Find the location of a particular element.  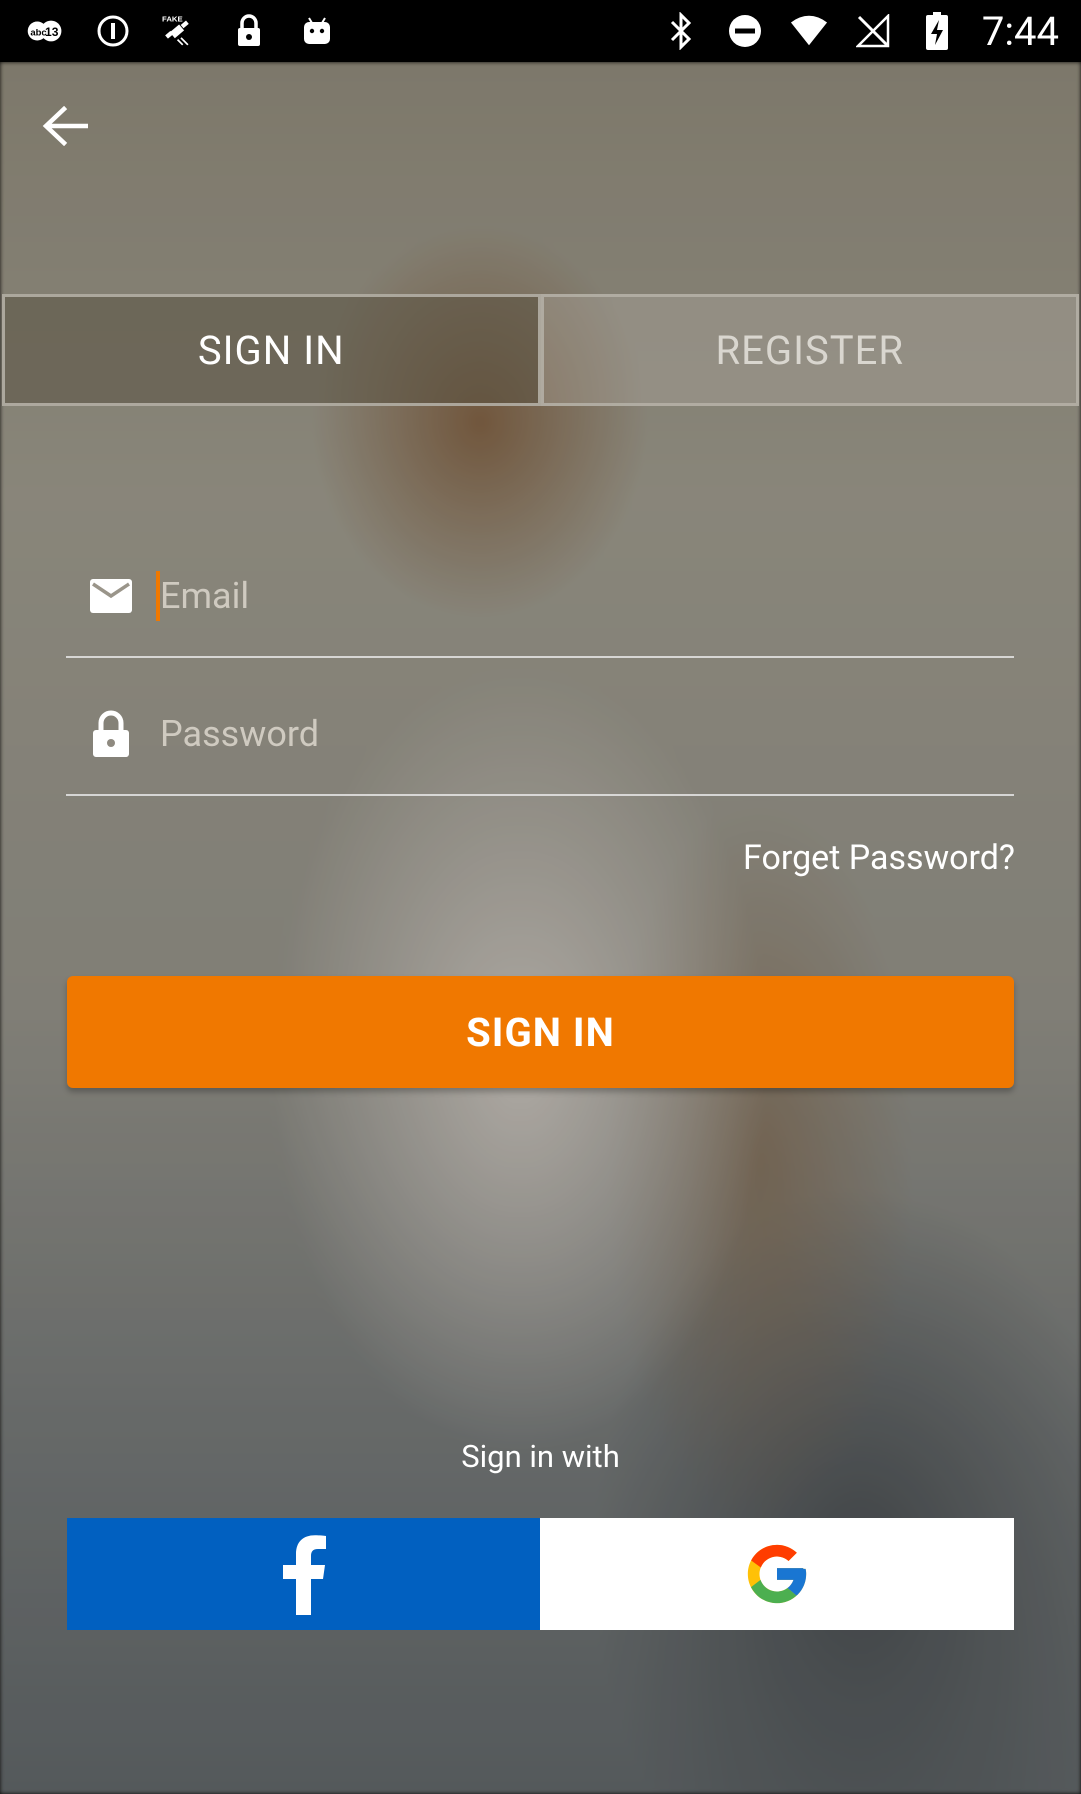

social-sign-in-heading: Sign in with is located at coordinates (540, 1456).